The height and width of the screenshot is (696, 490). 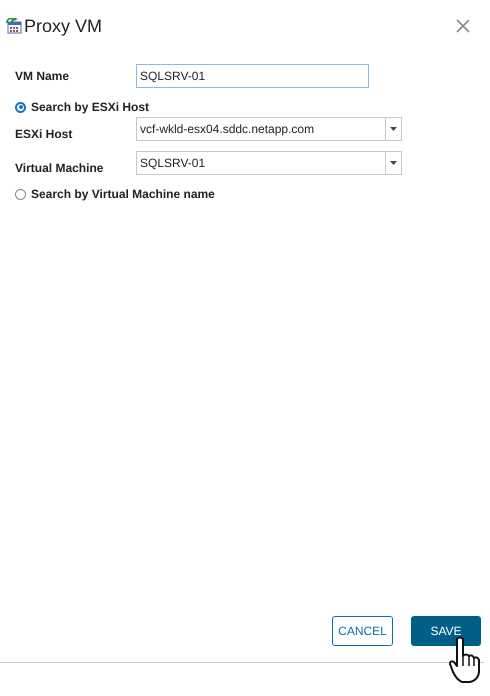 I want to click on dialog-button: SAVE, so click(x=446, y=631).